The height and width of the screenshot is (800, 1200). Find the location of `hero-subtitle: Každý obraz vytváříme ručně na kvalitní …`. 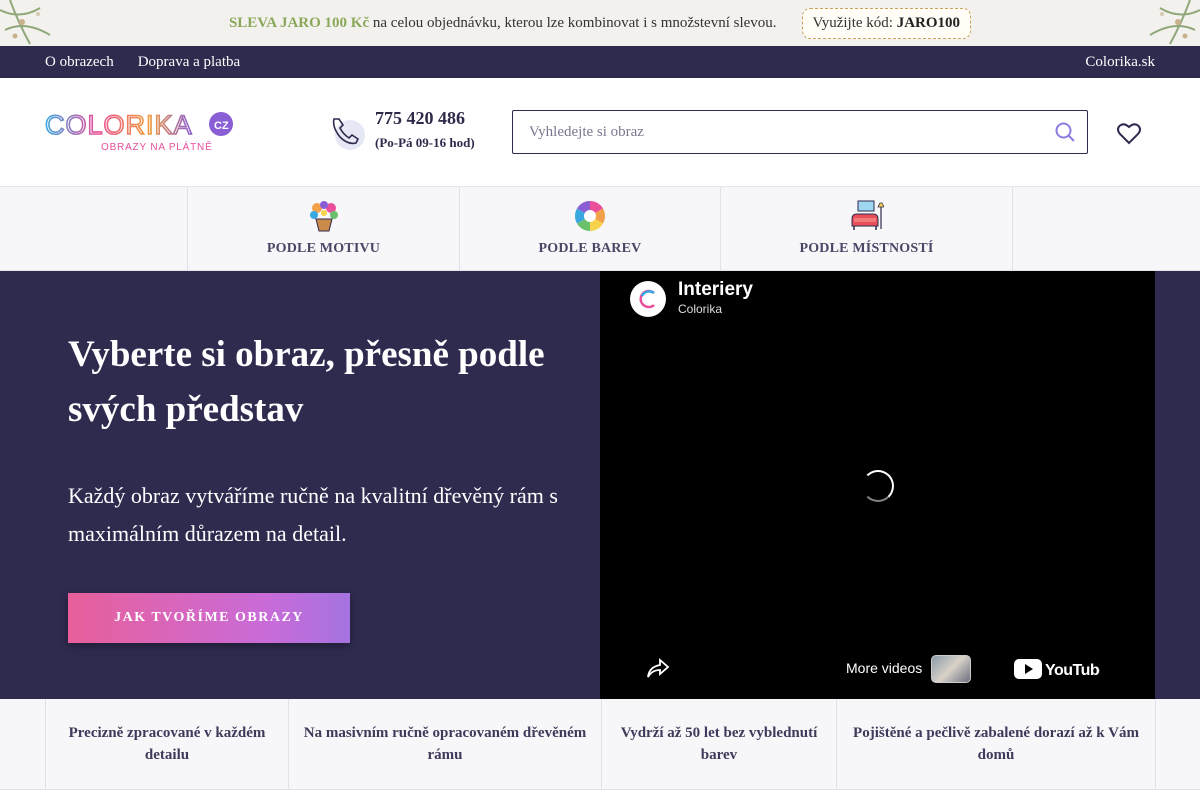

hero-subtitle: Každý obraz vytváříme ručně na kvalitní … is located at coordinates (313, 514).